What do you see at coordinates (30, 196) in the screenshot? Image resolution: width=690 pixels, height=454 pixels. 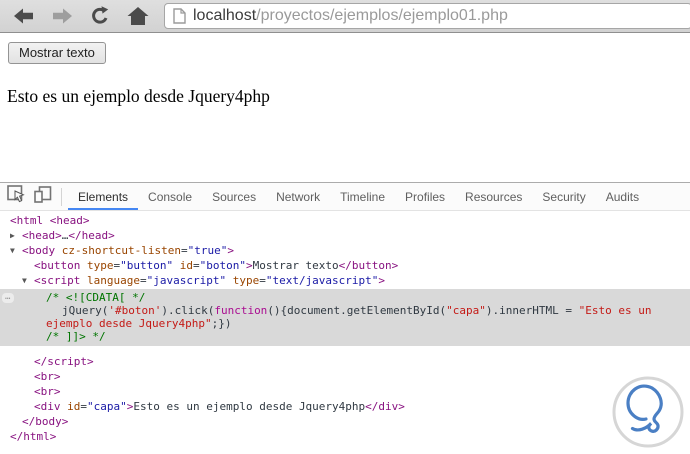 I see `devtools-toolbar-icons` at bounding box center [30, 196].